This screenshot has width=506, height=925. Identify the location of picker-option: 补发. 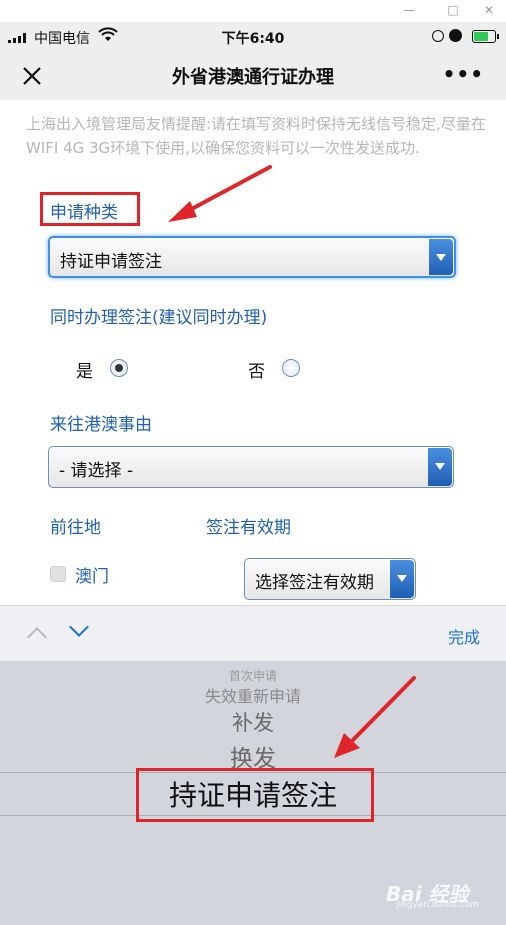
(253, 722).